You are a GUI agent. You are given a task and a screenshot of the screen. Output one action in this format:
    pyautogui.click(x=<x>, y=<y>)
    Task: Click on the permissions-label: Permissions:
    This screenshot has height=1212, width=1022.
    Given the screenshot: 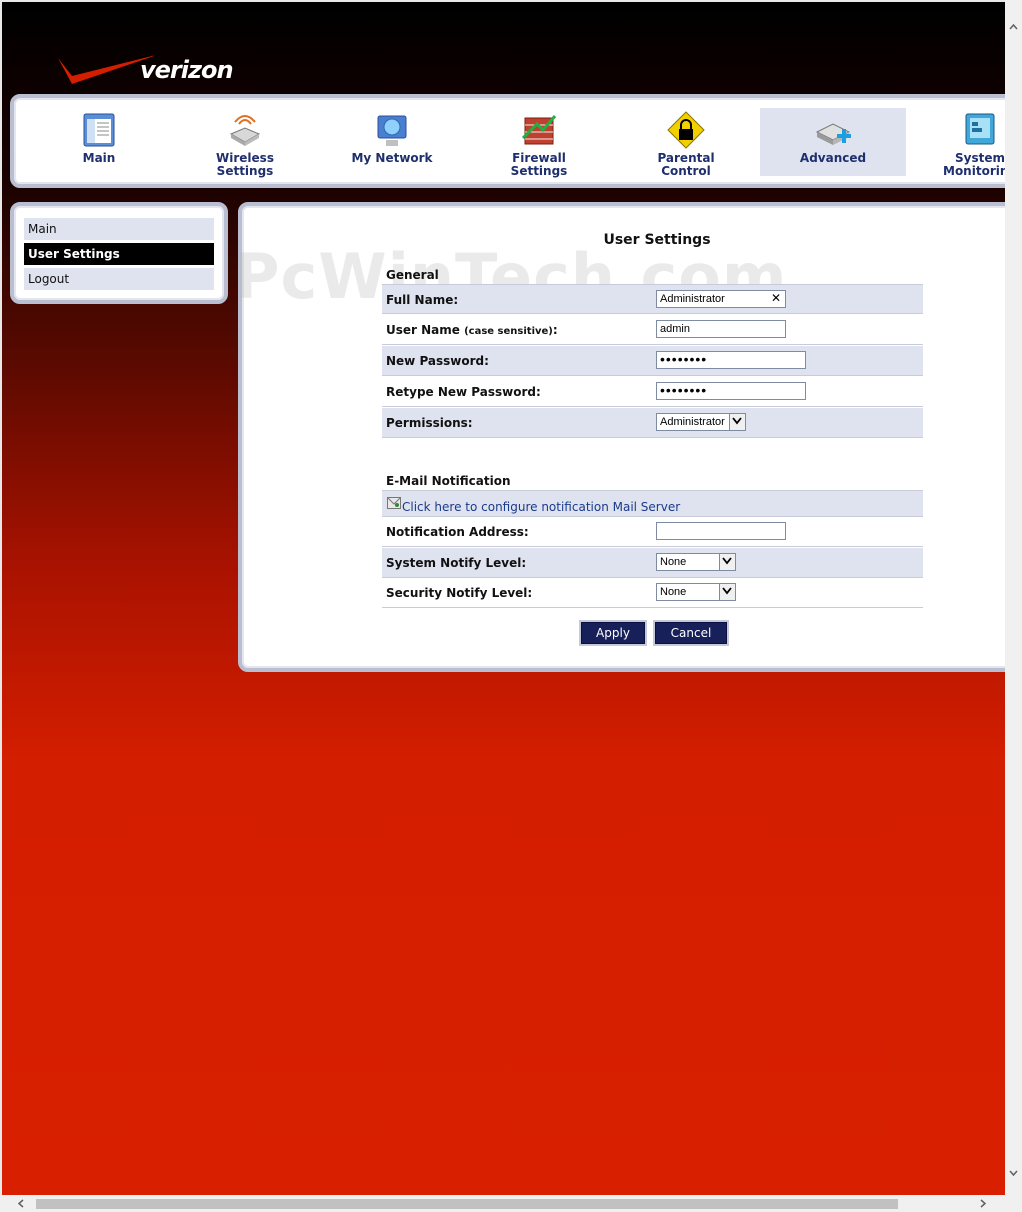 What is the action you would take?
    pyautogui.click(x=429, y=423)
    